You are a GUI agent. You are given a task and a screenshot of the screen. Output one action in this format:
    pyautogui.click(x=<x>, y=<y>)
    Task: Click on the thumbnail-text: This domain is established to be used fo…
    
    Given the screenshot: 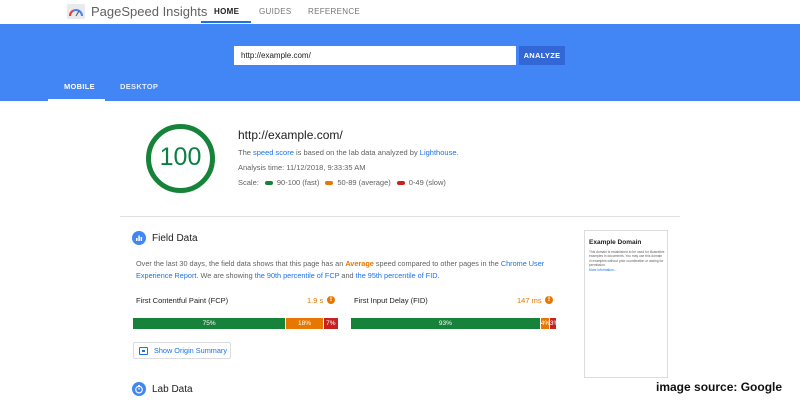 What is the action you would take?
    pyautogui.click(x=627, y=258)
    